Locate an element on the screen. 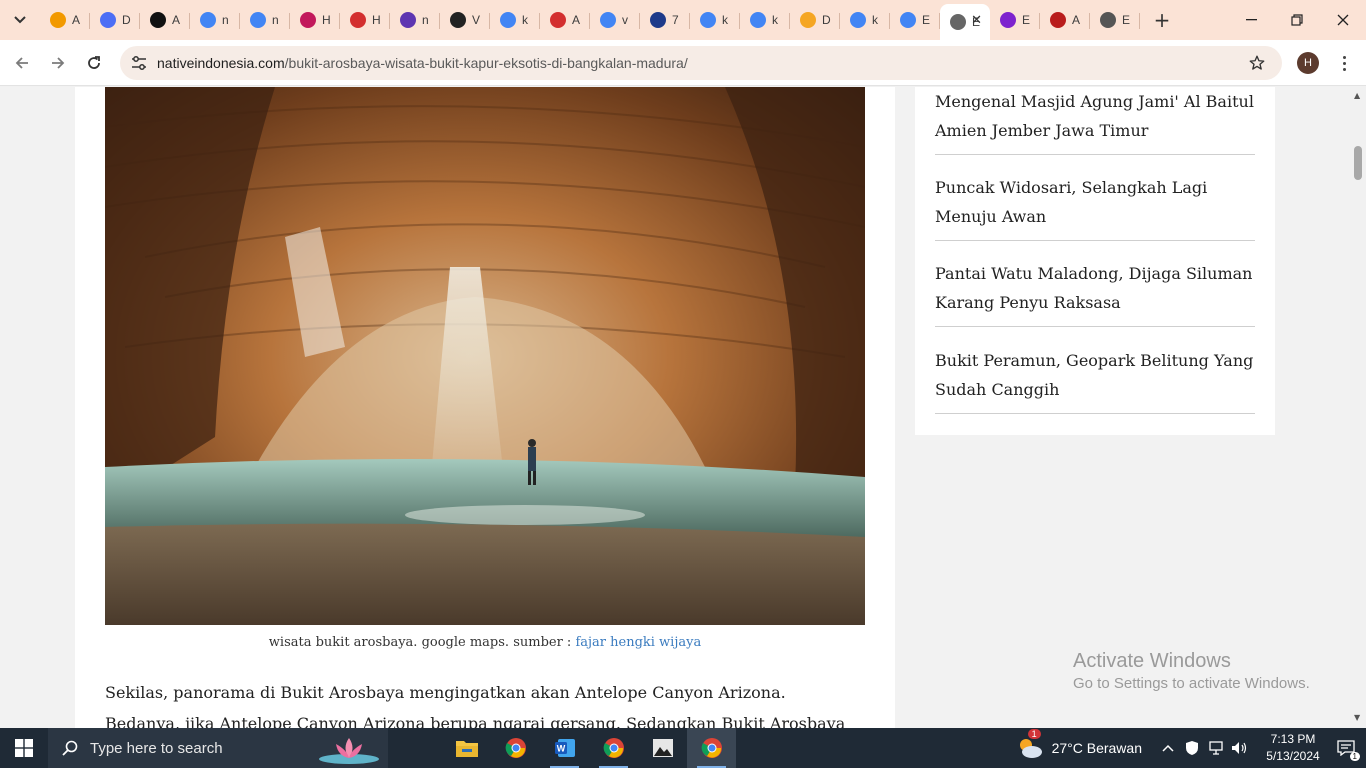 The width and height of the screenshot is (1366, 768). taskbar-file-explorer is located at coordinates (466, 748).